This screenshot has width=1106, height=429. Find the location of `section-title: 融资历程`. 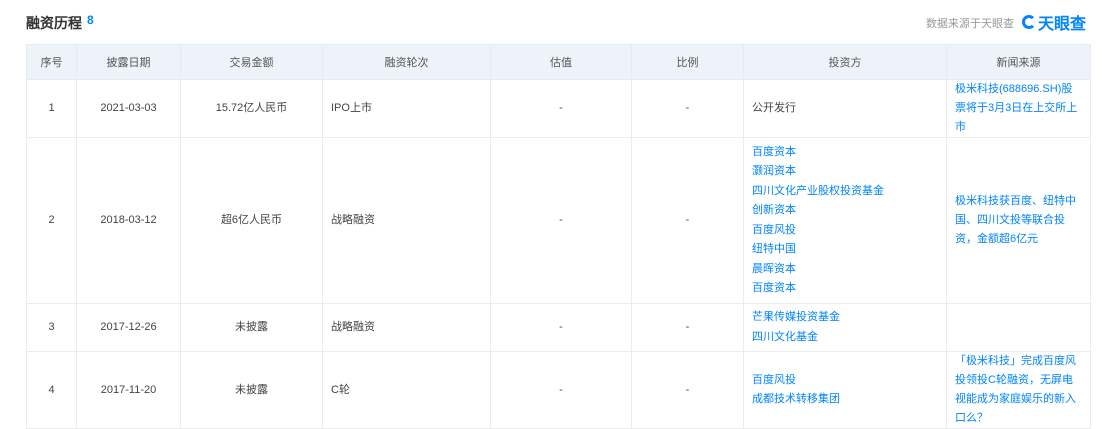

section-title: 融资历程 is located at coordinates (54, 23).